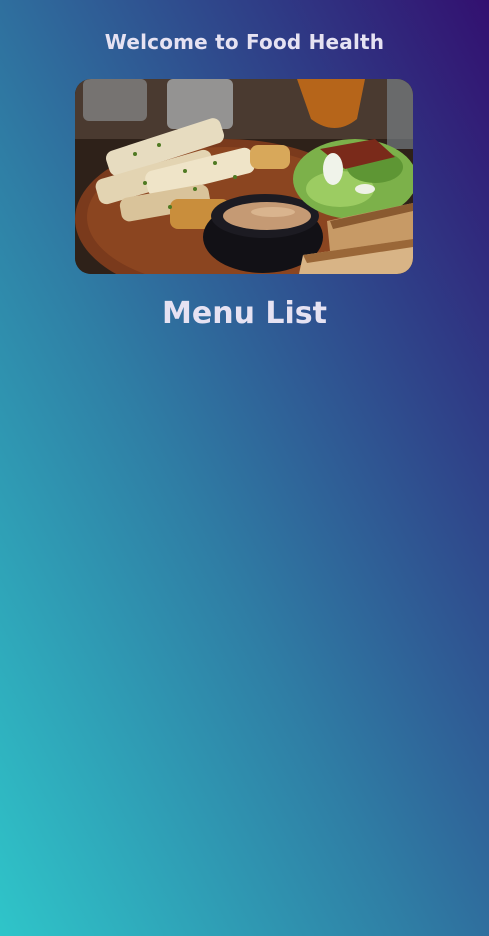  I want to click on menu-list-title: Menu List, so click(244, 313).